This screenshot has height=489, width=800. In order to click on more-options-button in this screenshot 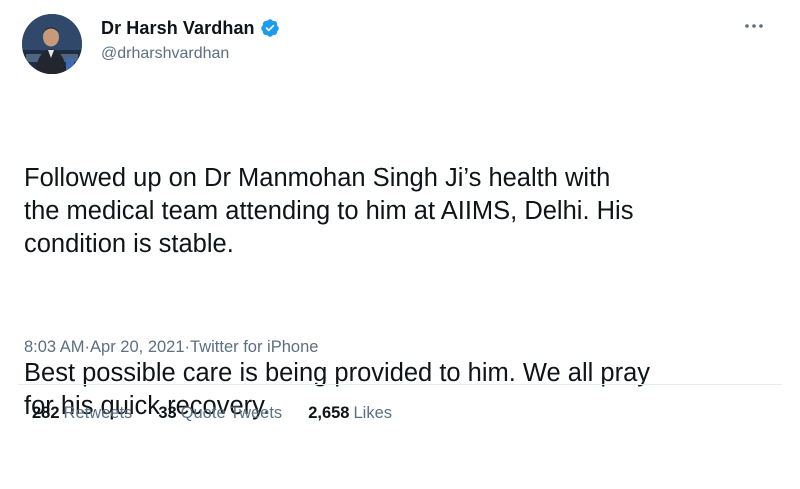, I will do `click(754, 26)`.